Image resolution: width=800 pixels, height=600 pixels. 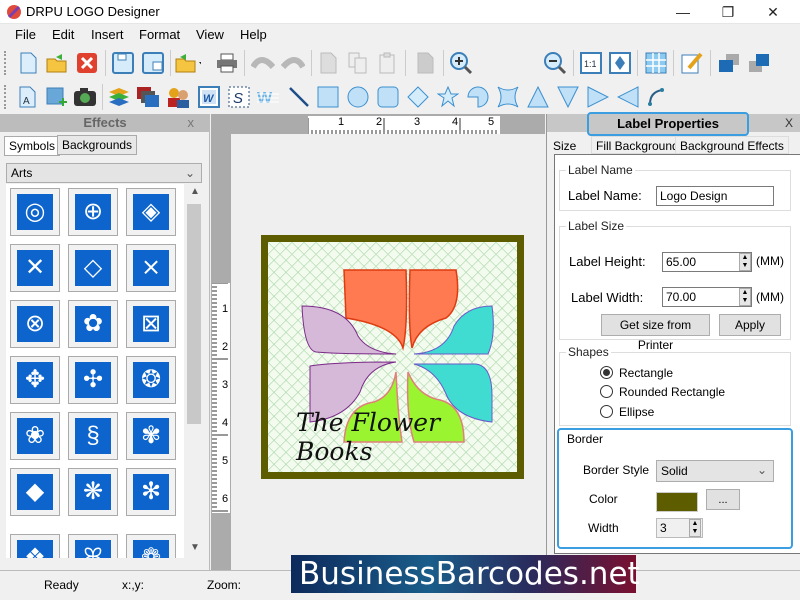 What do you see at coordinates (692, 63) in the screenshot?
I see `edit-icon` at bounding box center [692, 63].